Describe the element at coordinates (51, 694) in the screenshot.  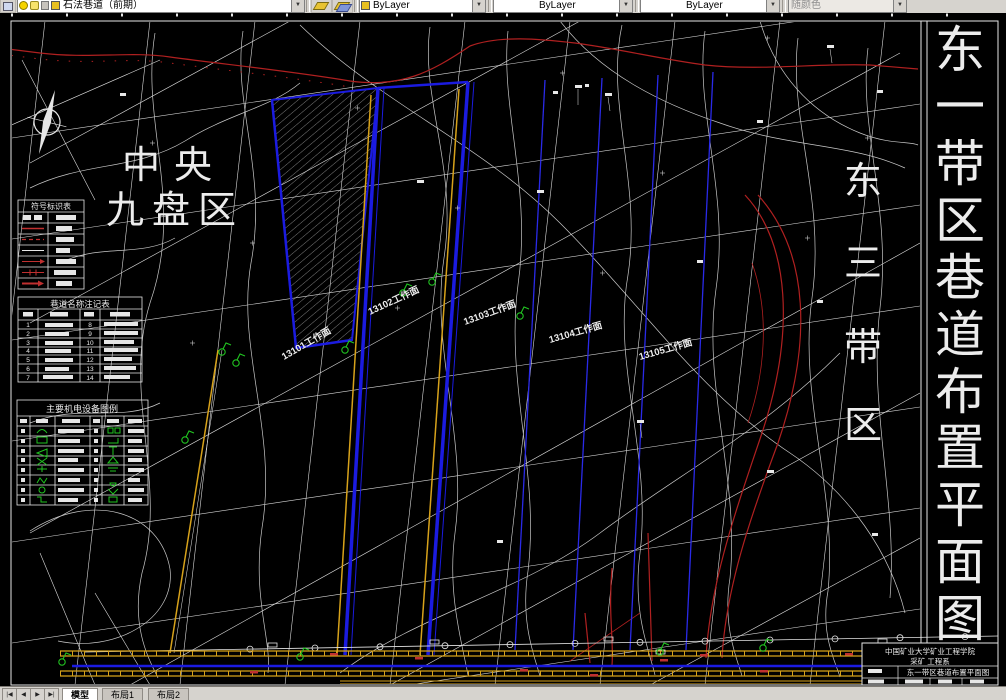
I see `last-tab-button: ▶|` at that location.